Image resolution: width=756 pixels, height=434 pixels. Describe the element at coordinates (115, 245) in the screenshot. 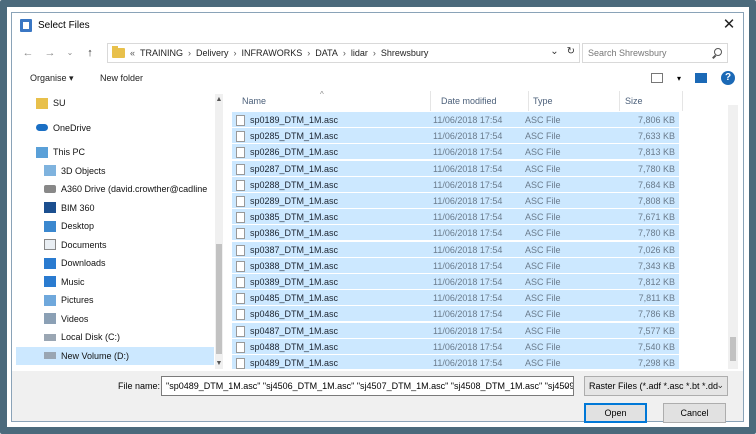

I see `sidebar-item-documents: Documents` at that location.